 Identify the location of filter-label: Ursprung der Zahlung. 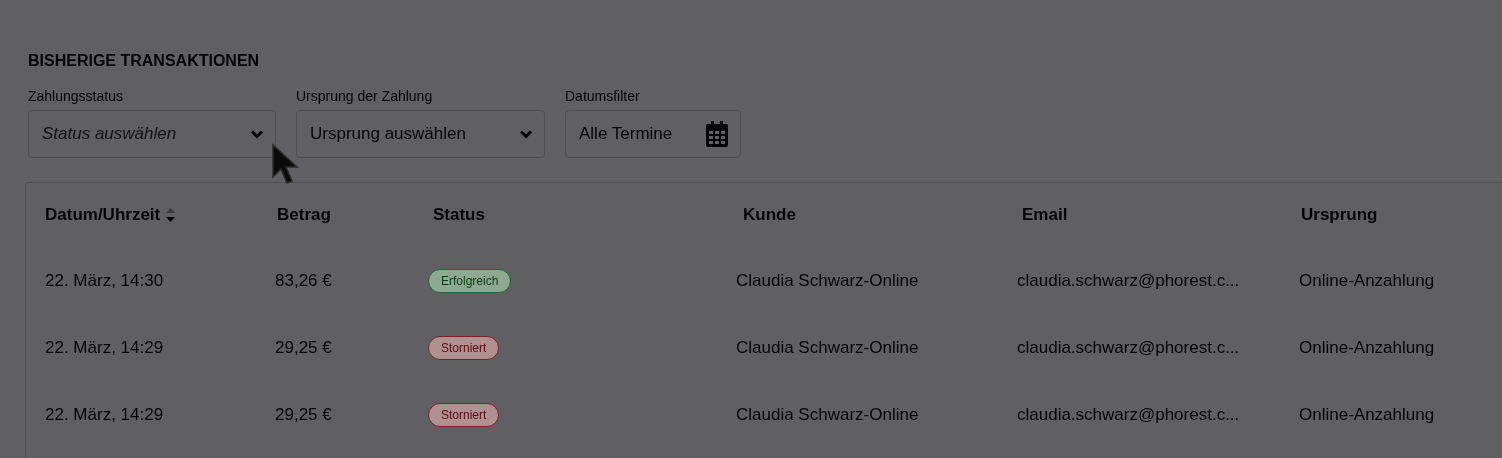
(365, 96).